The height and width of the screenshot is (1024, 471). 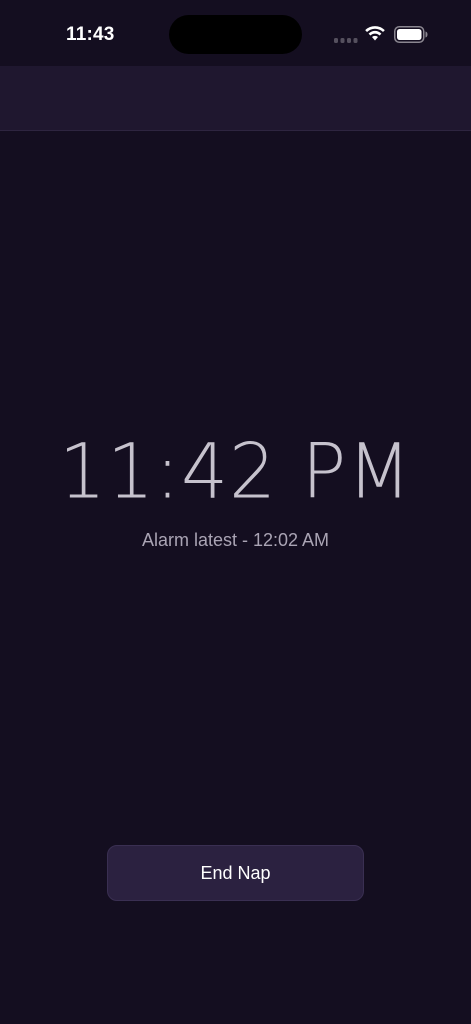 I want to click on dynamic-island, so click(x=235, y=34).